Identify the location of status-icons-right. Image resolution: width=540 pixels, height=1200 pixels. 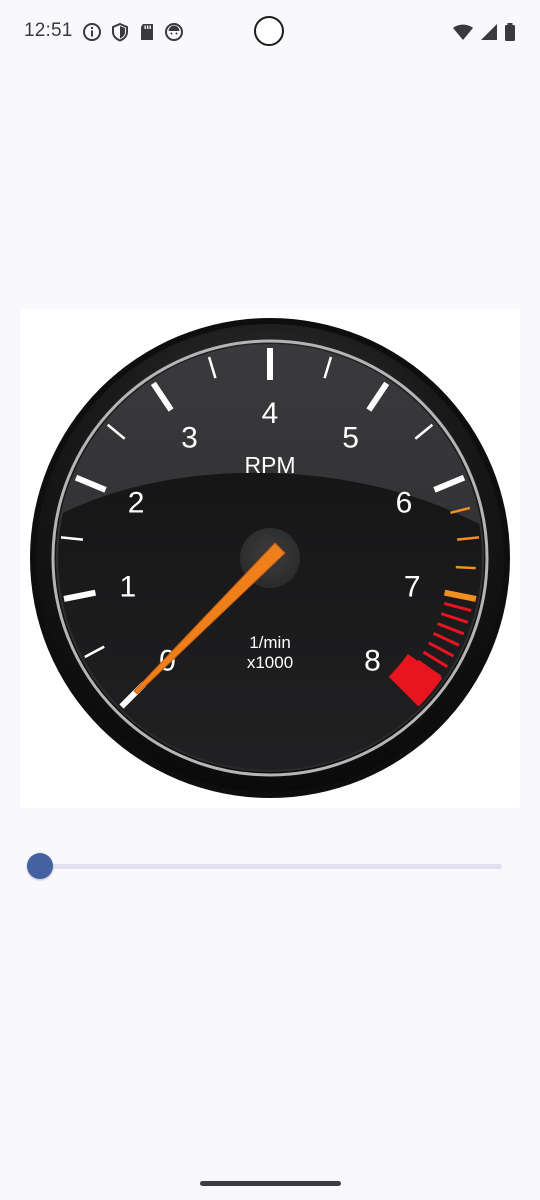
(484, 32).